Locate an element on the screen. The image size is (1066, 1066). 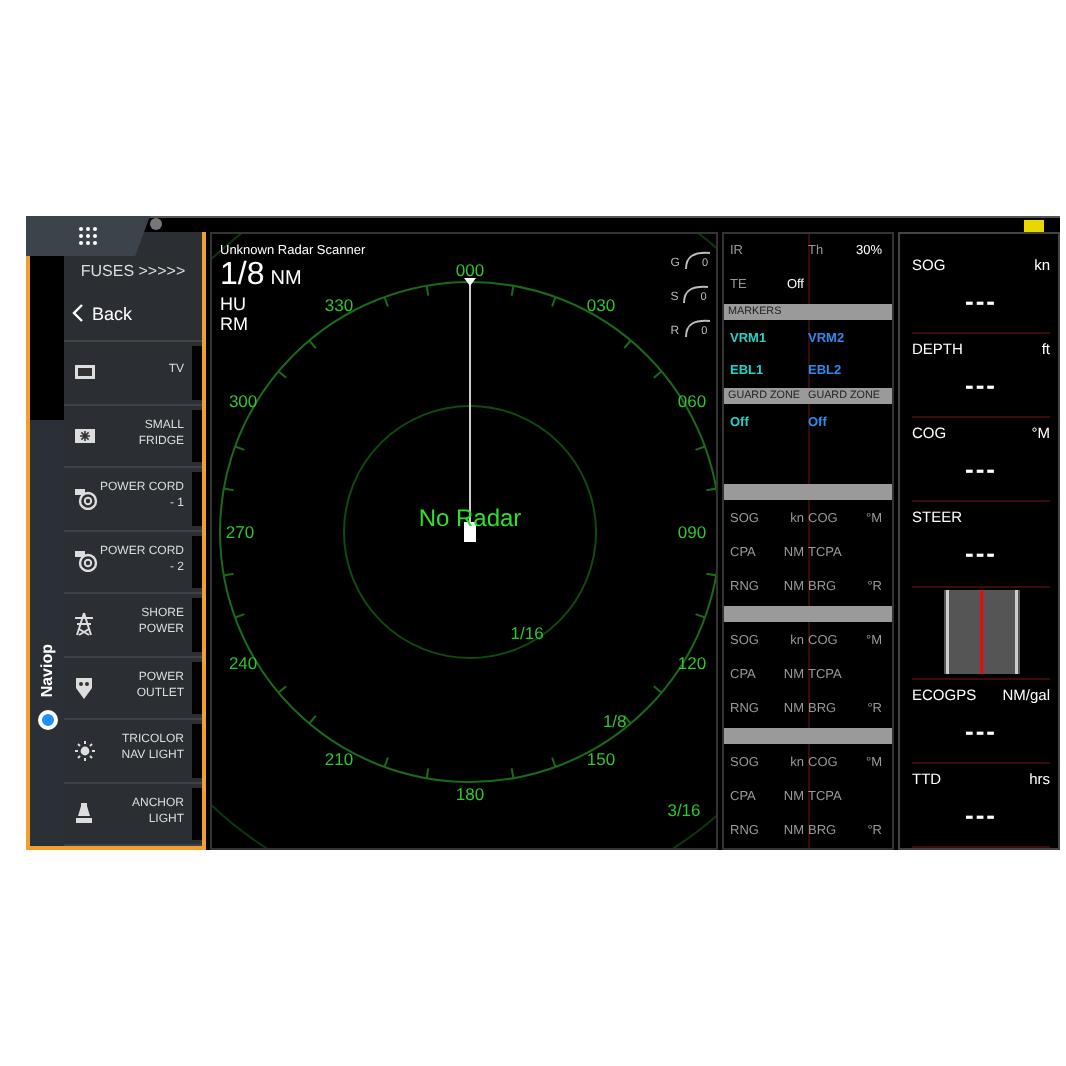
apps-menu-button is located at coordinates (88, 236).